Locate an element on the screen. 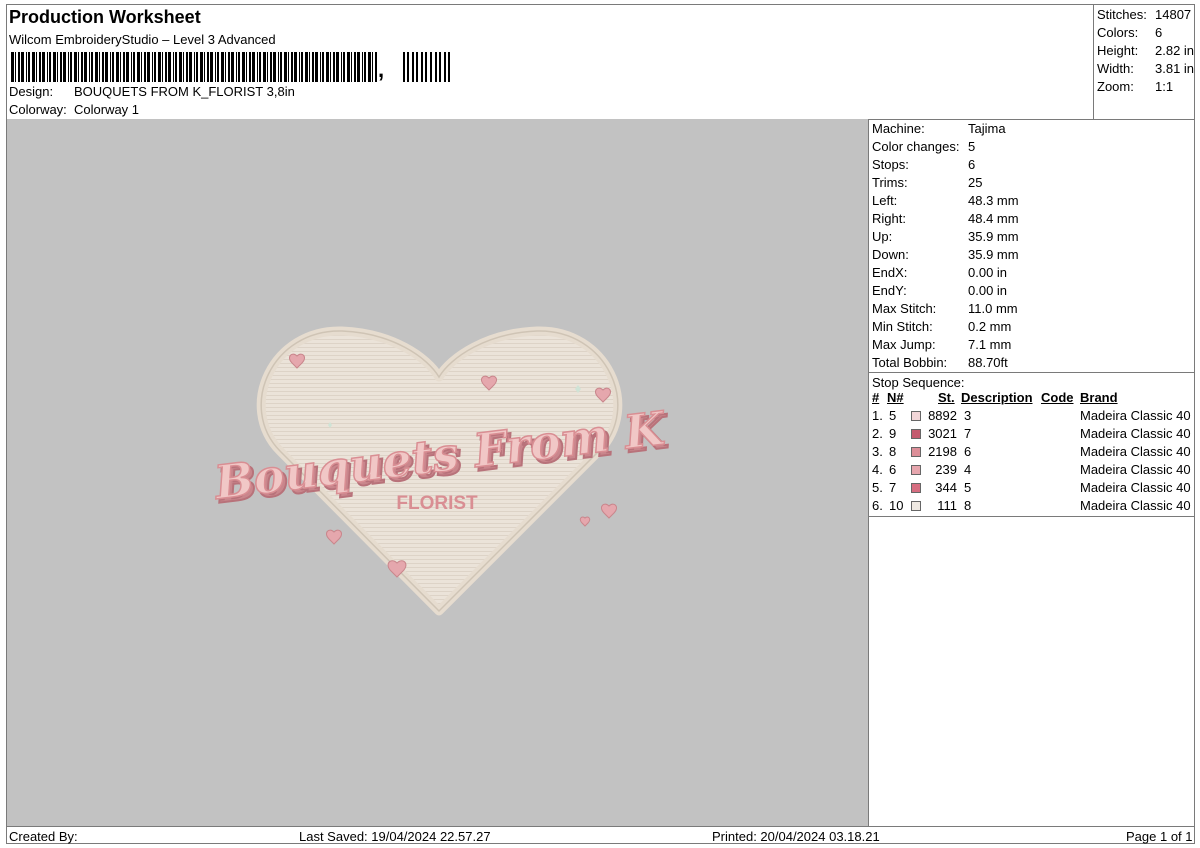 The height and width of the screenshot is (848, 1200). machine-info-label: Right: is located at coordinates (889, 218).